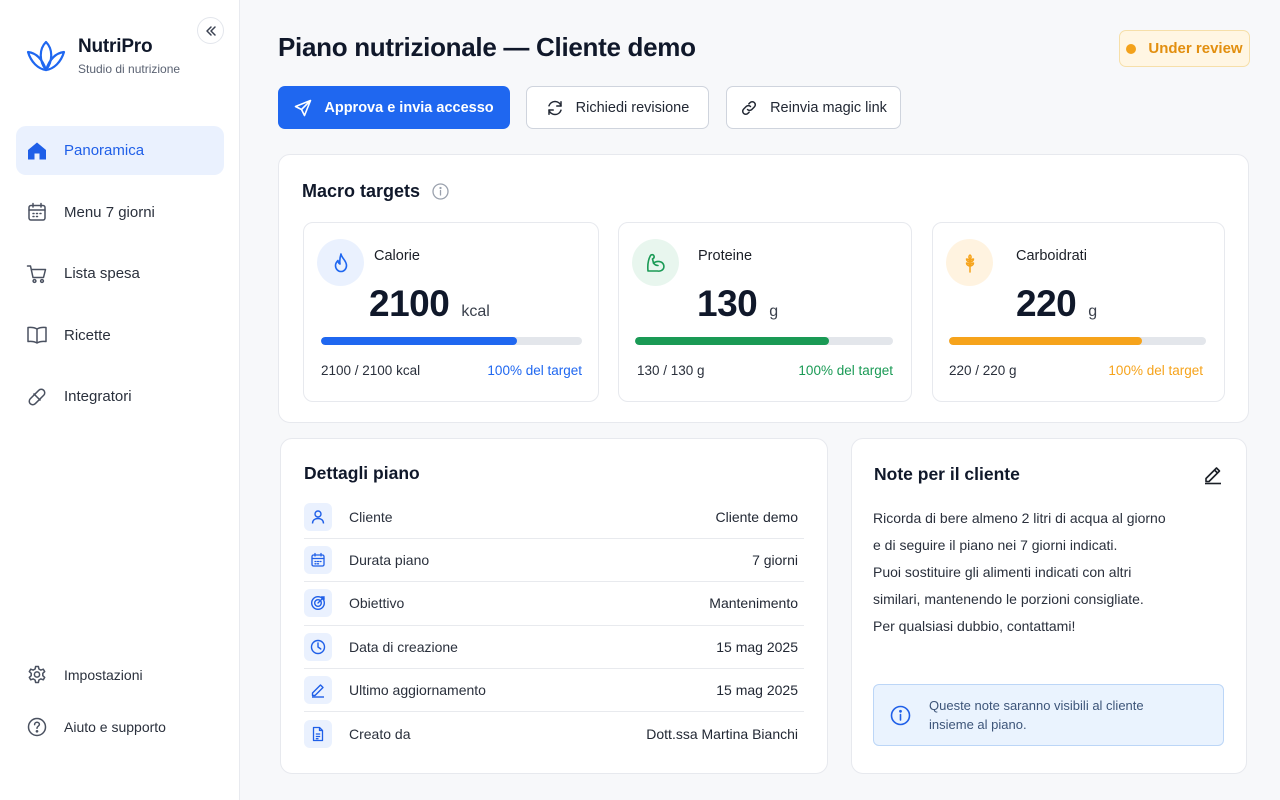 The width and height of the screenshot is (1280, 800). What do you see at coordinates (397, 256) in the screenshot?
I see `macro-label: Calorie` at bounding box center [397, 256].